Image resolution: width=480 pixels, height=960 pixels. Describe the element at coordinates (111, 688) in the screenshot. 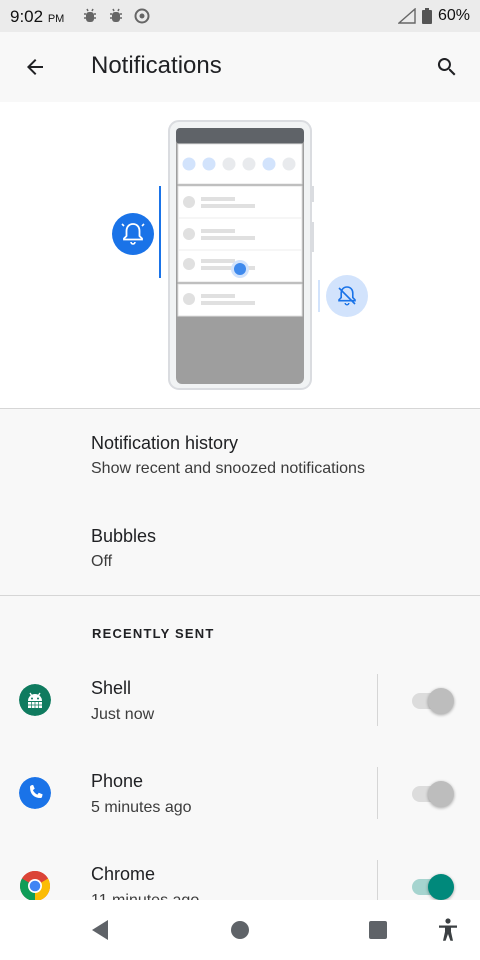

I see `app-name: Shell` at that location.